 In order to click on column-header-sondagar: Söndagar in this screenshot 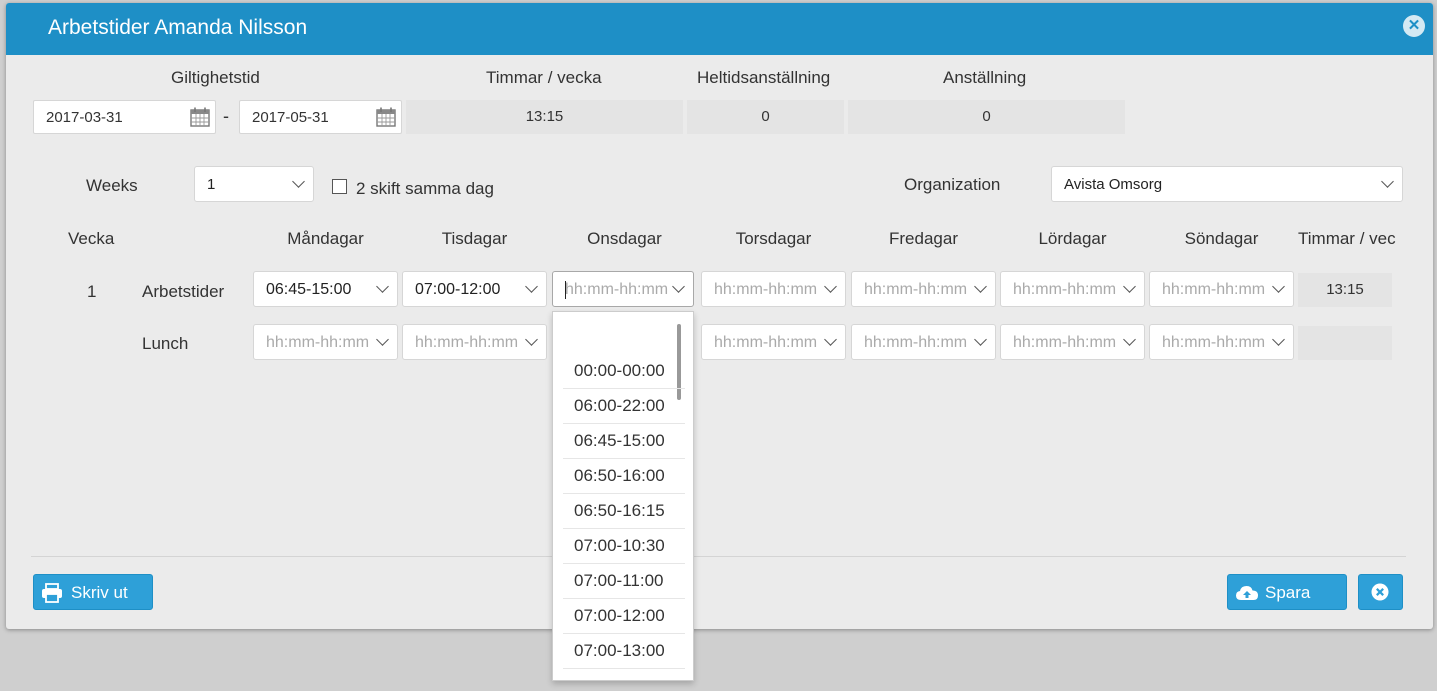, I will do `click(1221, 238)`.